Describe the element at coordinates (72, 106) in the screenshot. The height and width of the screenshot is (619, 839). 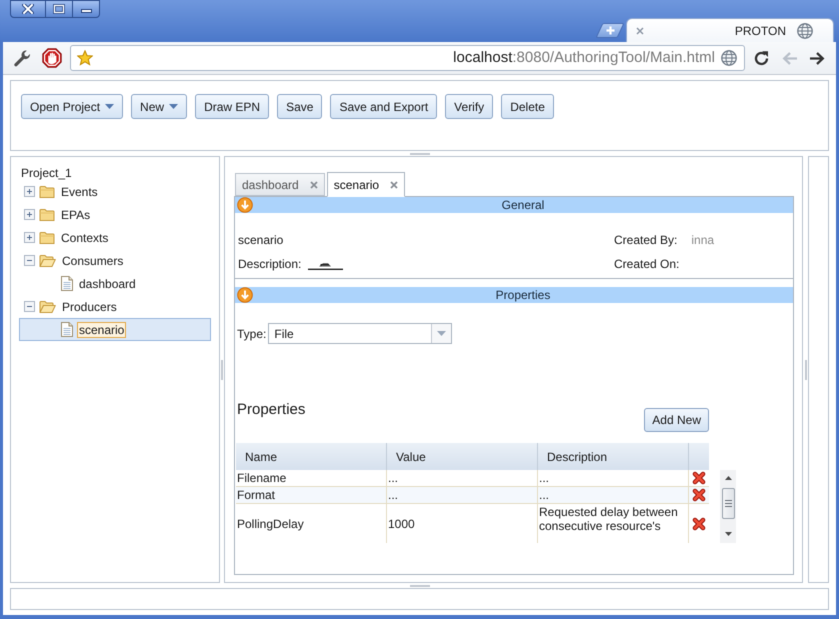
I see `dropdown-button: Open Project` at that location.